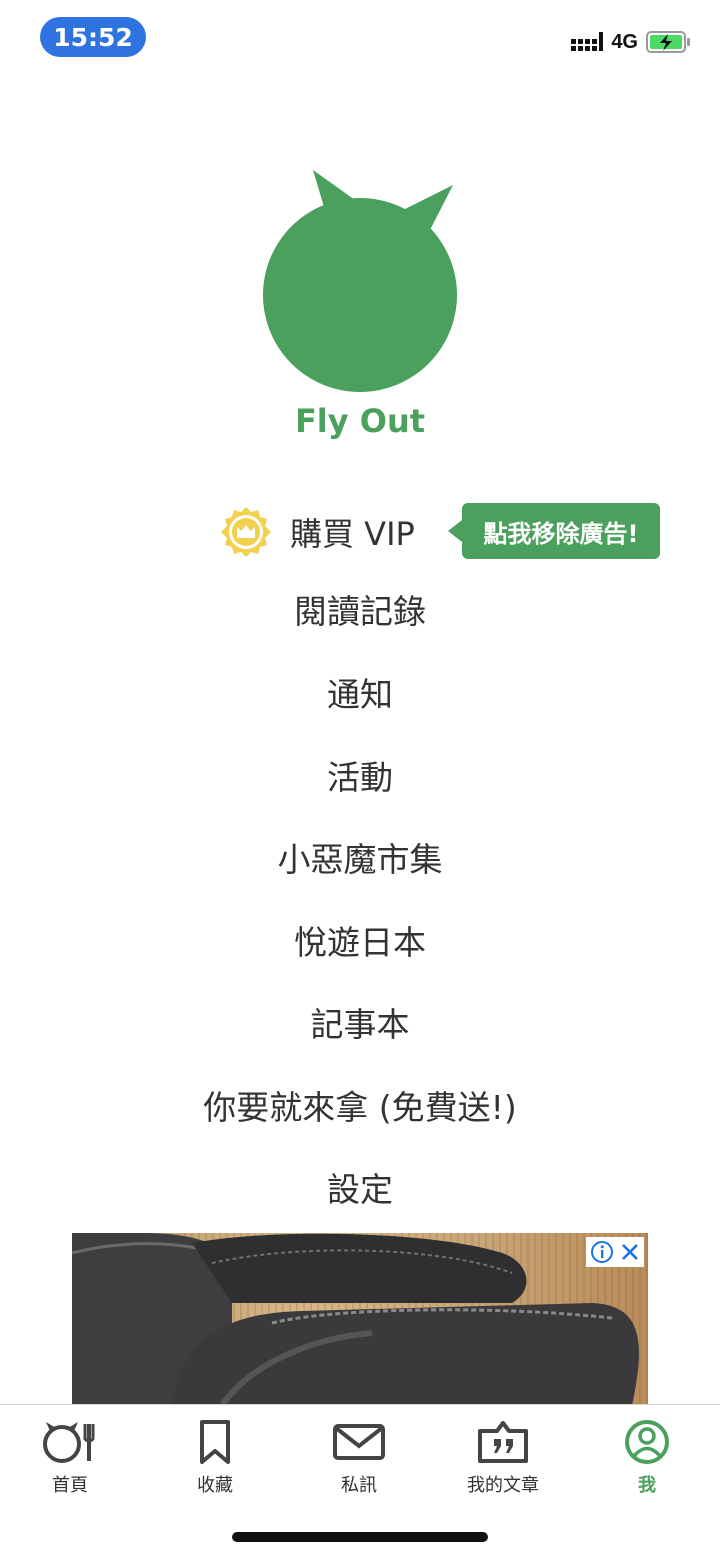  Describe the element at coordinates (246, 532) in the screenshot. I see `crown-badge-icon` at that location.